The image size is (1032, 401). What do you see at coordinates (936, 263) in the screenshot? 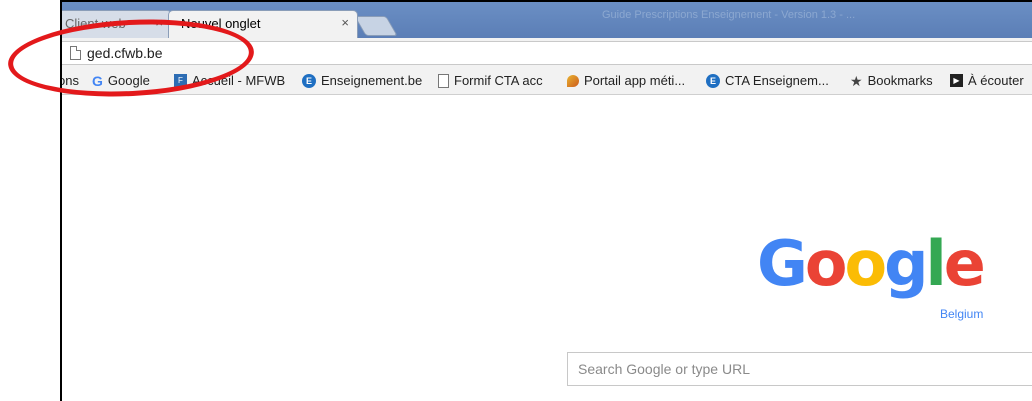
I see `google-logo-letter: l` at bounding box center [936, 263].